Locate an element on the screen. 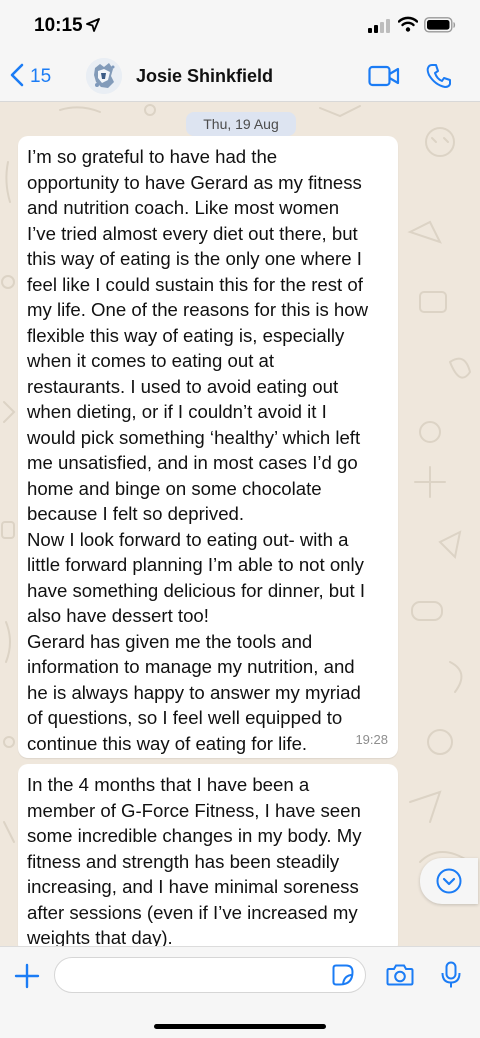 The width and height of the screenshot is (480, 1038). chat-header: 15 Josie Shinkfield is located at coordinates (240, 77).